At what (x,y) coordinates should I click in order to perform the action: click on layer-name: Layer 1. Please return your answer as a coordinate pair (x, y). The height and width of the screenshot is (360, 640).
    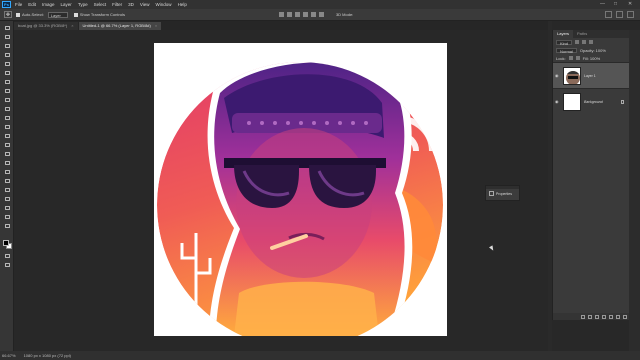
    Looking at the image, I should click on (590, 76).